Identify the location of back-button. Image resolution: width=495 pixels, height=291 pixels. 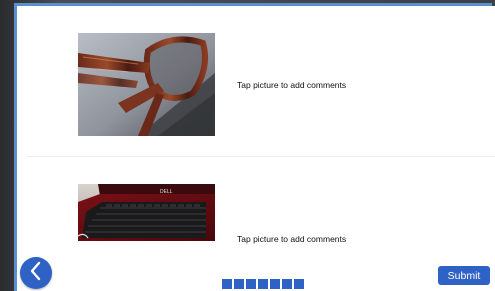
(36, 273).